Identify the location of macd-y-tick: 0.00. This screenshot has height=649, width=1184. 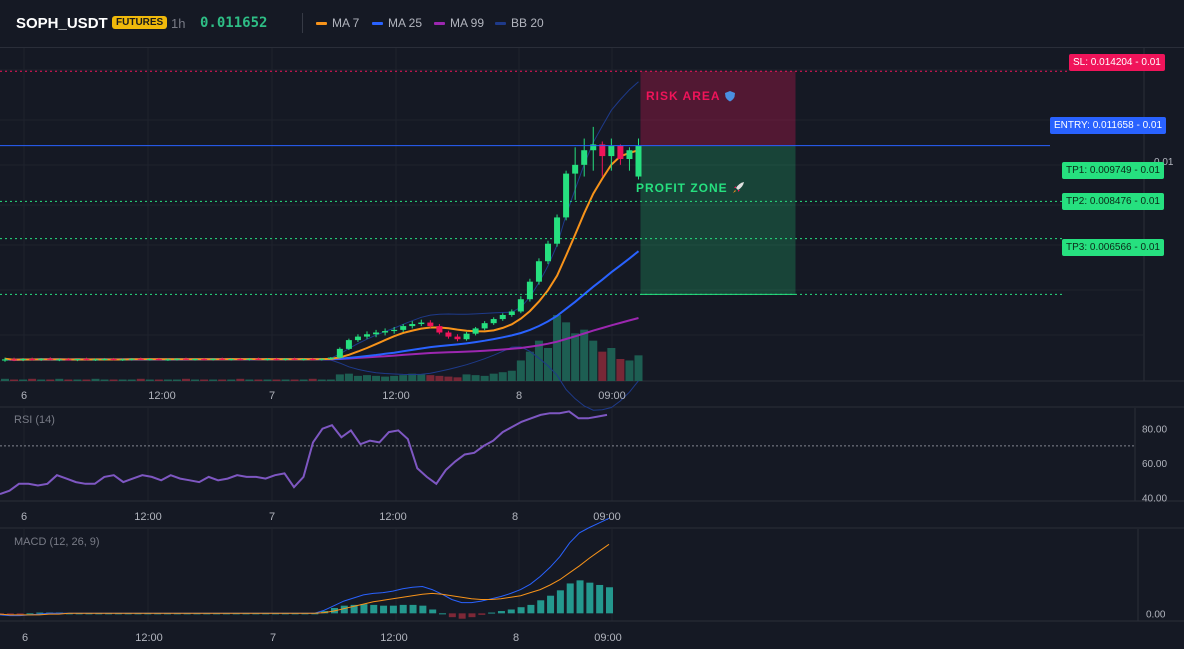
(1156, 614).